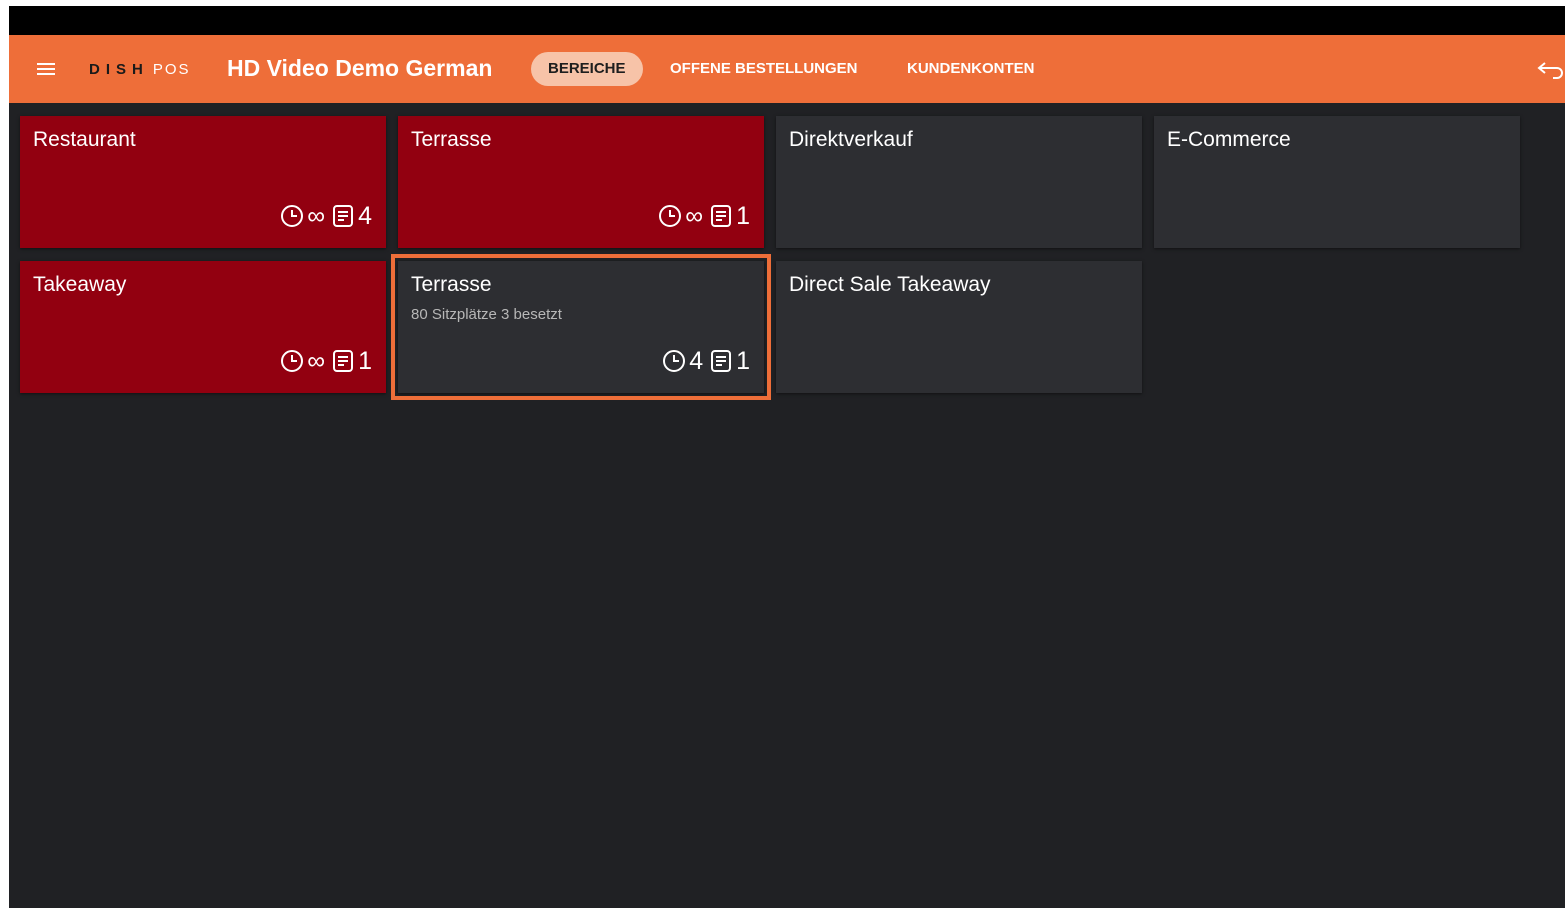 Image resolution: width=1565 pixels, height=908 pixels. What do you see at coordinates (1550, 69) in the screenshot?
I see `back-arrow-icon` at bounding box center [1550, 69].